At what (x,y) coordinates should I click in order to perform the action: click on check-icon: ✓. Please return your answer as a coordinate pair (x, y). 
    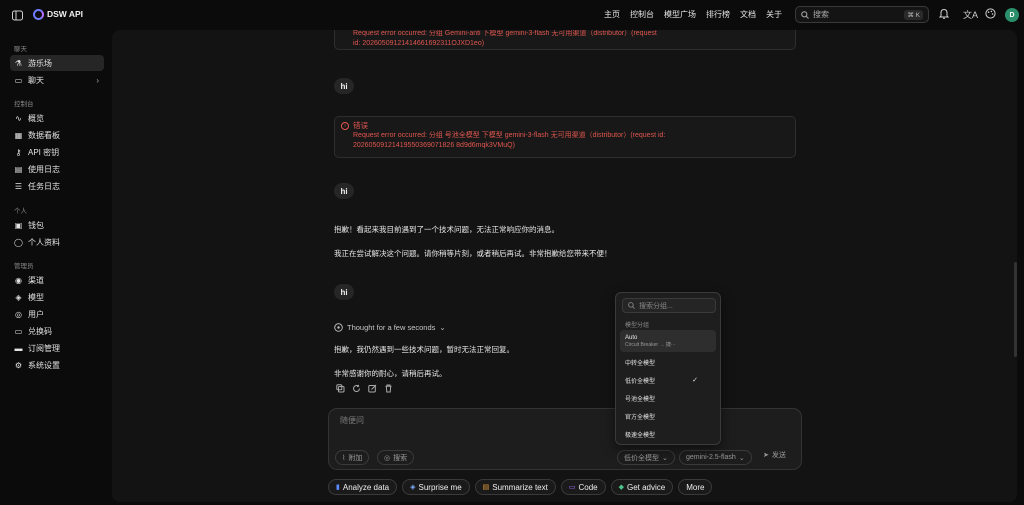
    Looking at the image, I should click on (695, 380).